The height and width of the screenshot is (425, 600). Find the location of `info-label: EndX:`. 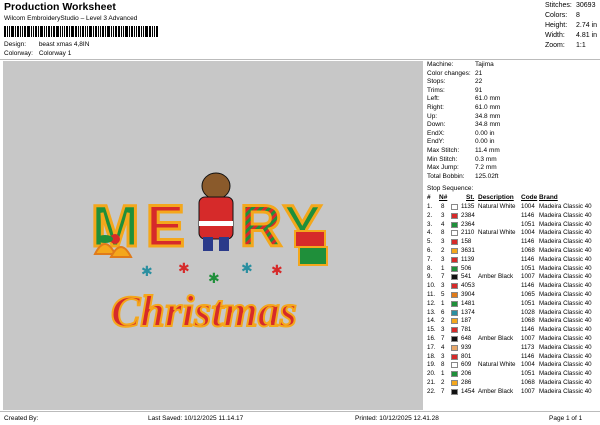

info-label: EndX: is located at coordinates (436, 133).